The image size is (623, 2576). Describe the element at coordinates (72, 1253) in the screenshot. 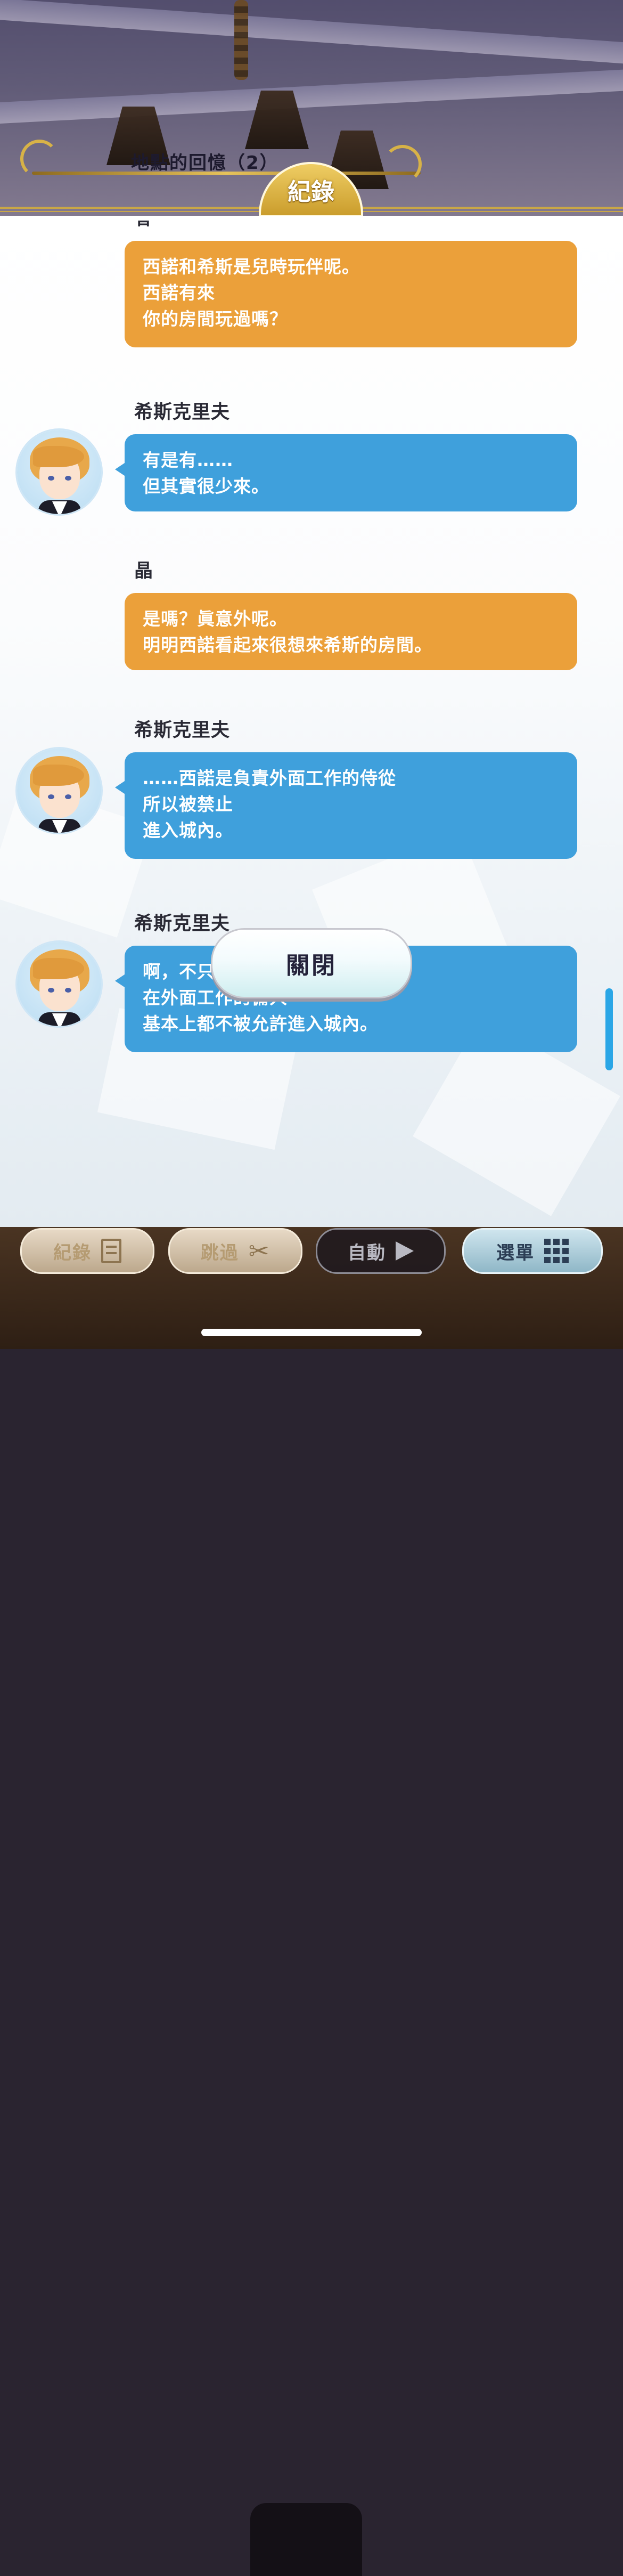

I see `log-button-label: 紀錄` at that location.